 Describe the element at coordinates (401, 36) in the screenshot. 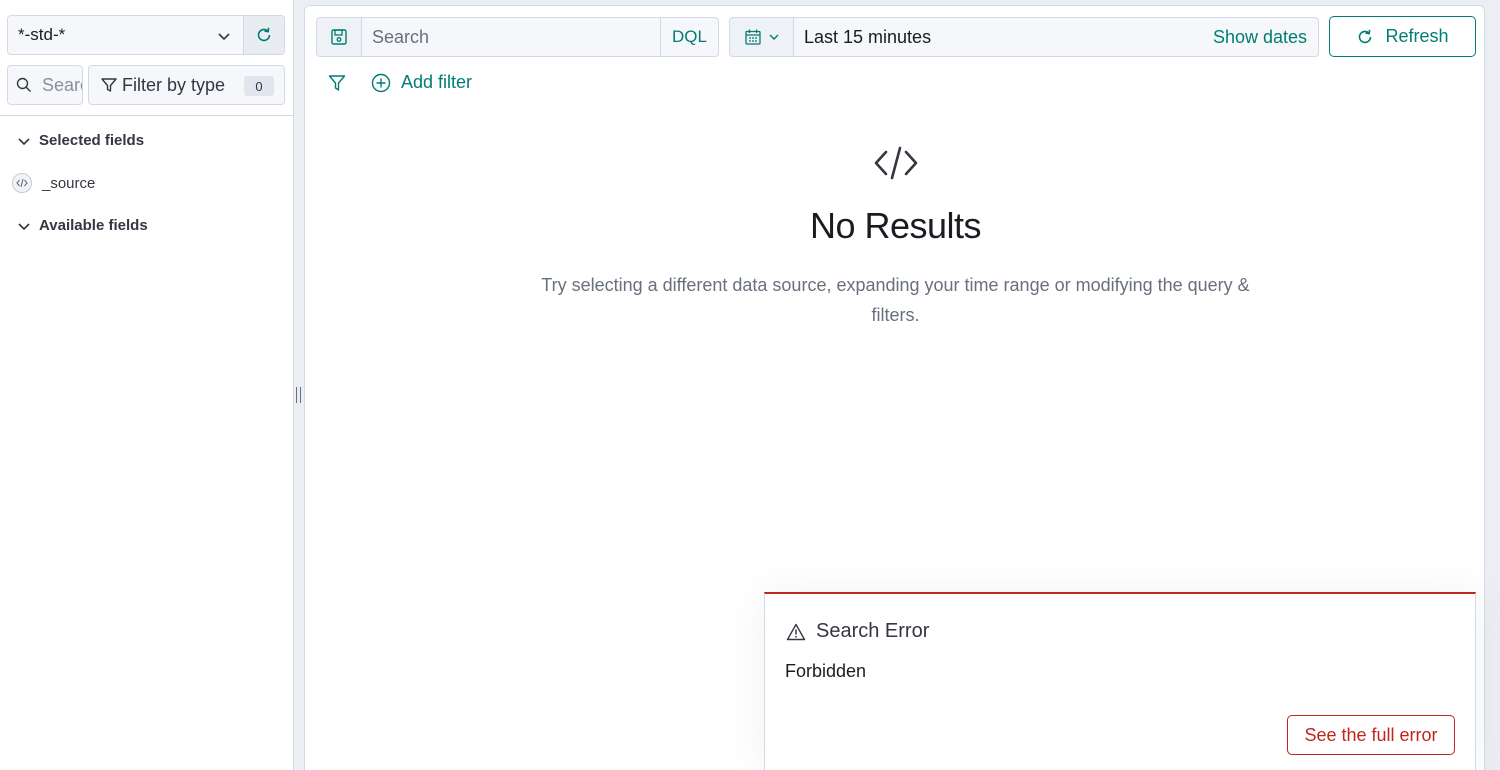

I see `query-search-placeholder: Search` at that location.